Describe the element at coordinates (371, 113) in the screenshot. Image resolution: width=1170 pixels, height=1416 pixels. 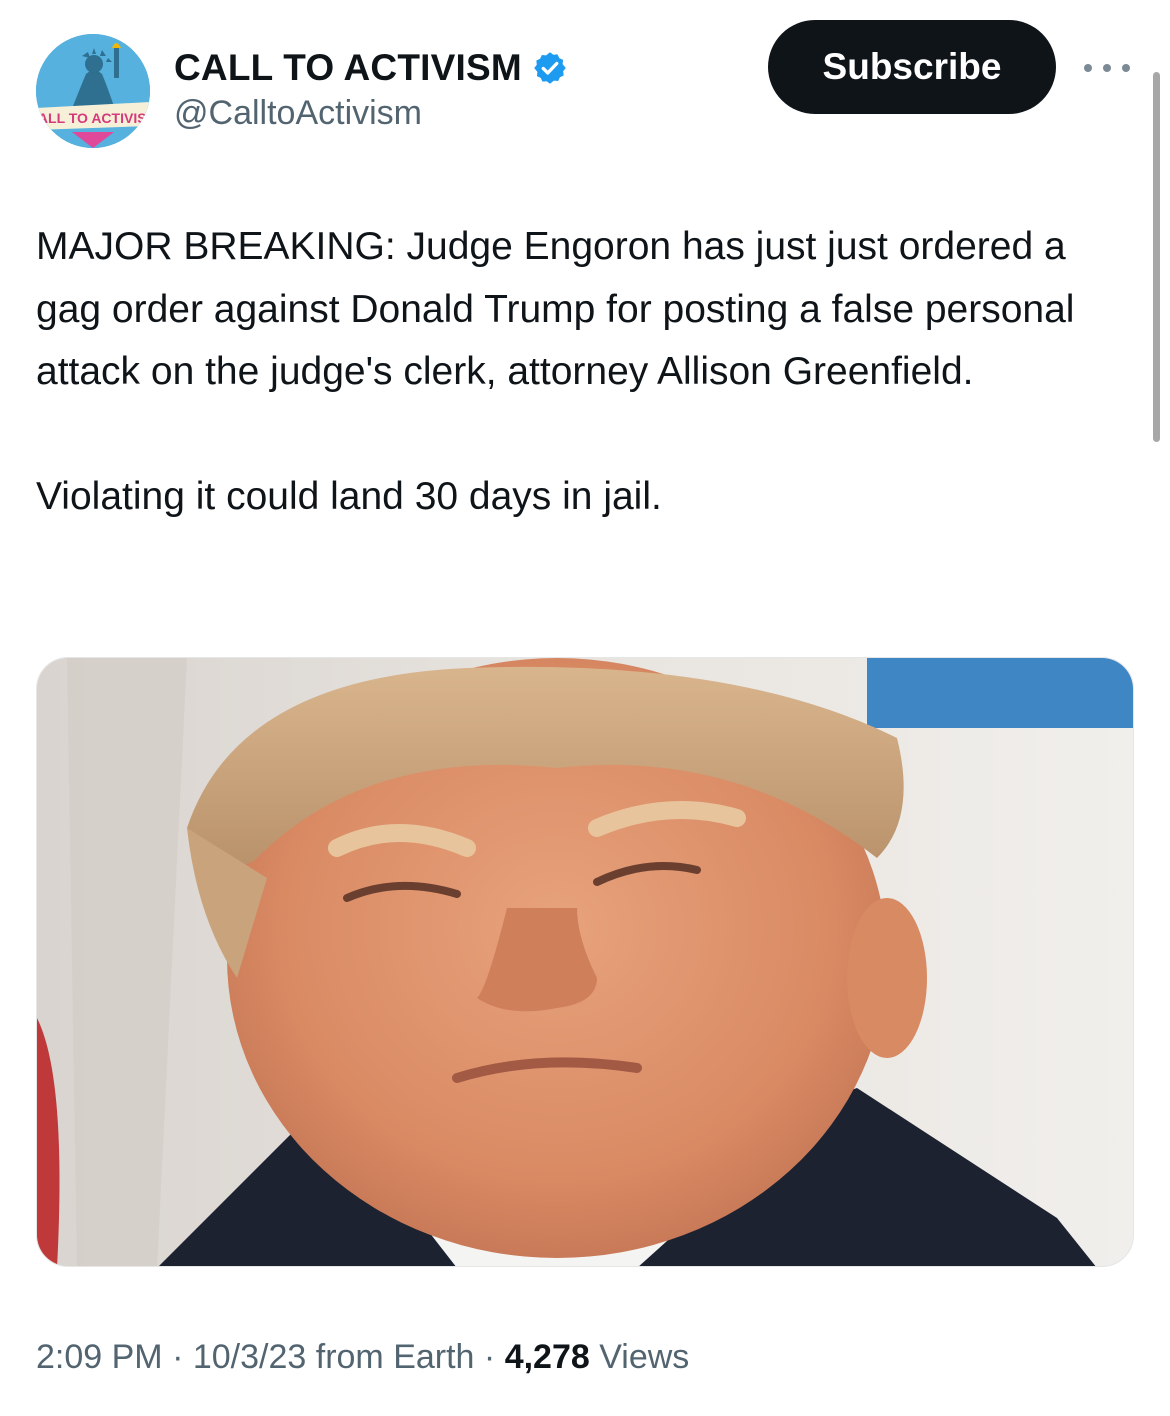
I see `account-handle: @CalltoActivism` at that location.